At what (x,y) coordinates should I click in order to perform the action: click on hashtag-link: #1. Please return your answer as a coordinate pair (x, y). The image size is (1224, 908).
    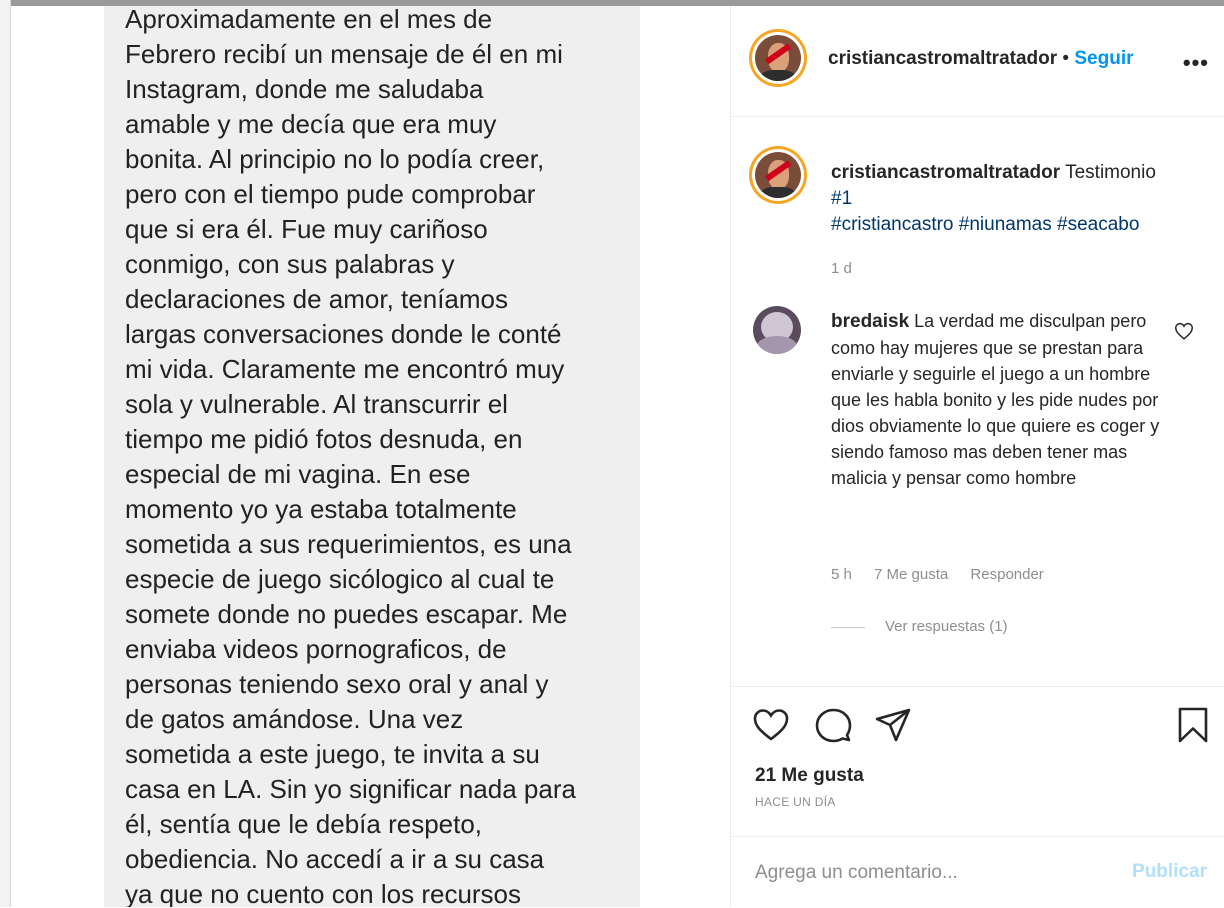
    Looking at the image, I should click on (841, 198).